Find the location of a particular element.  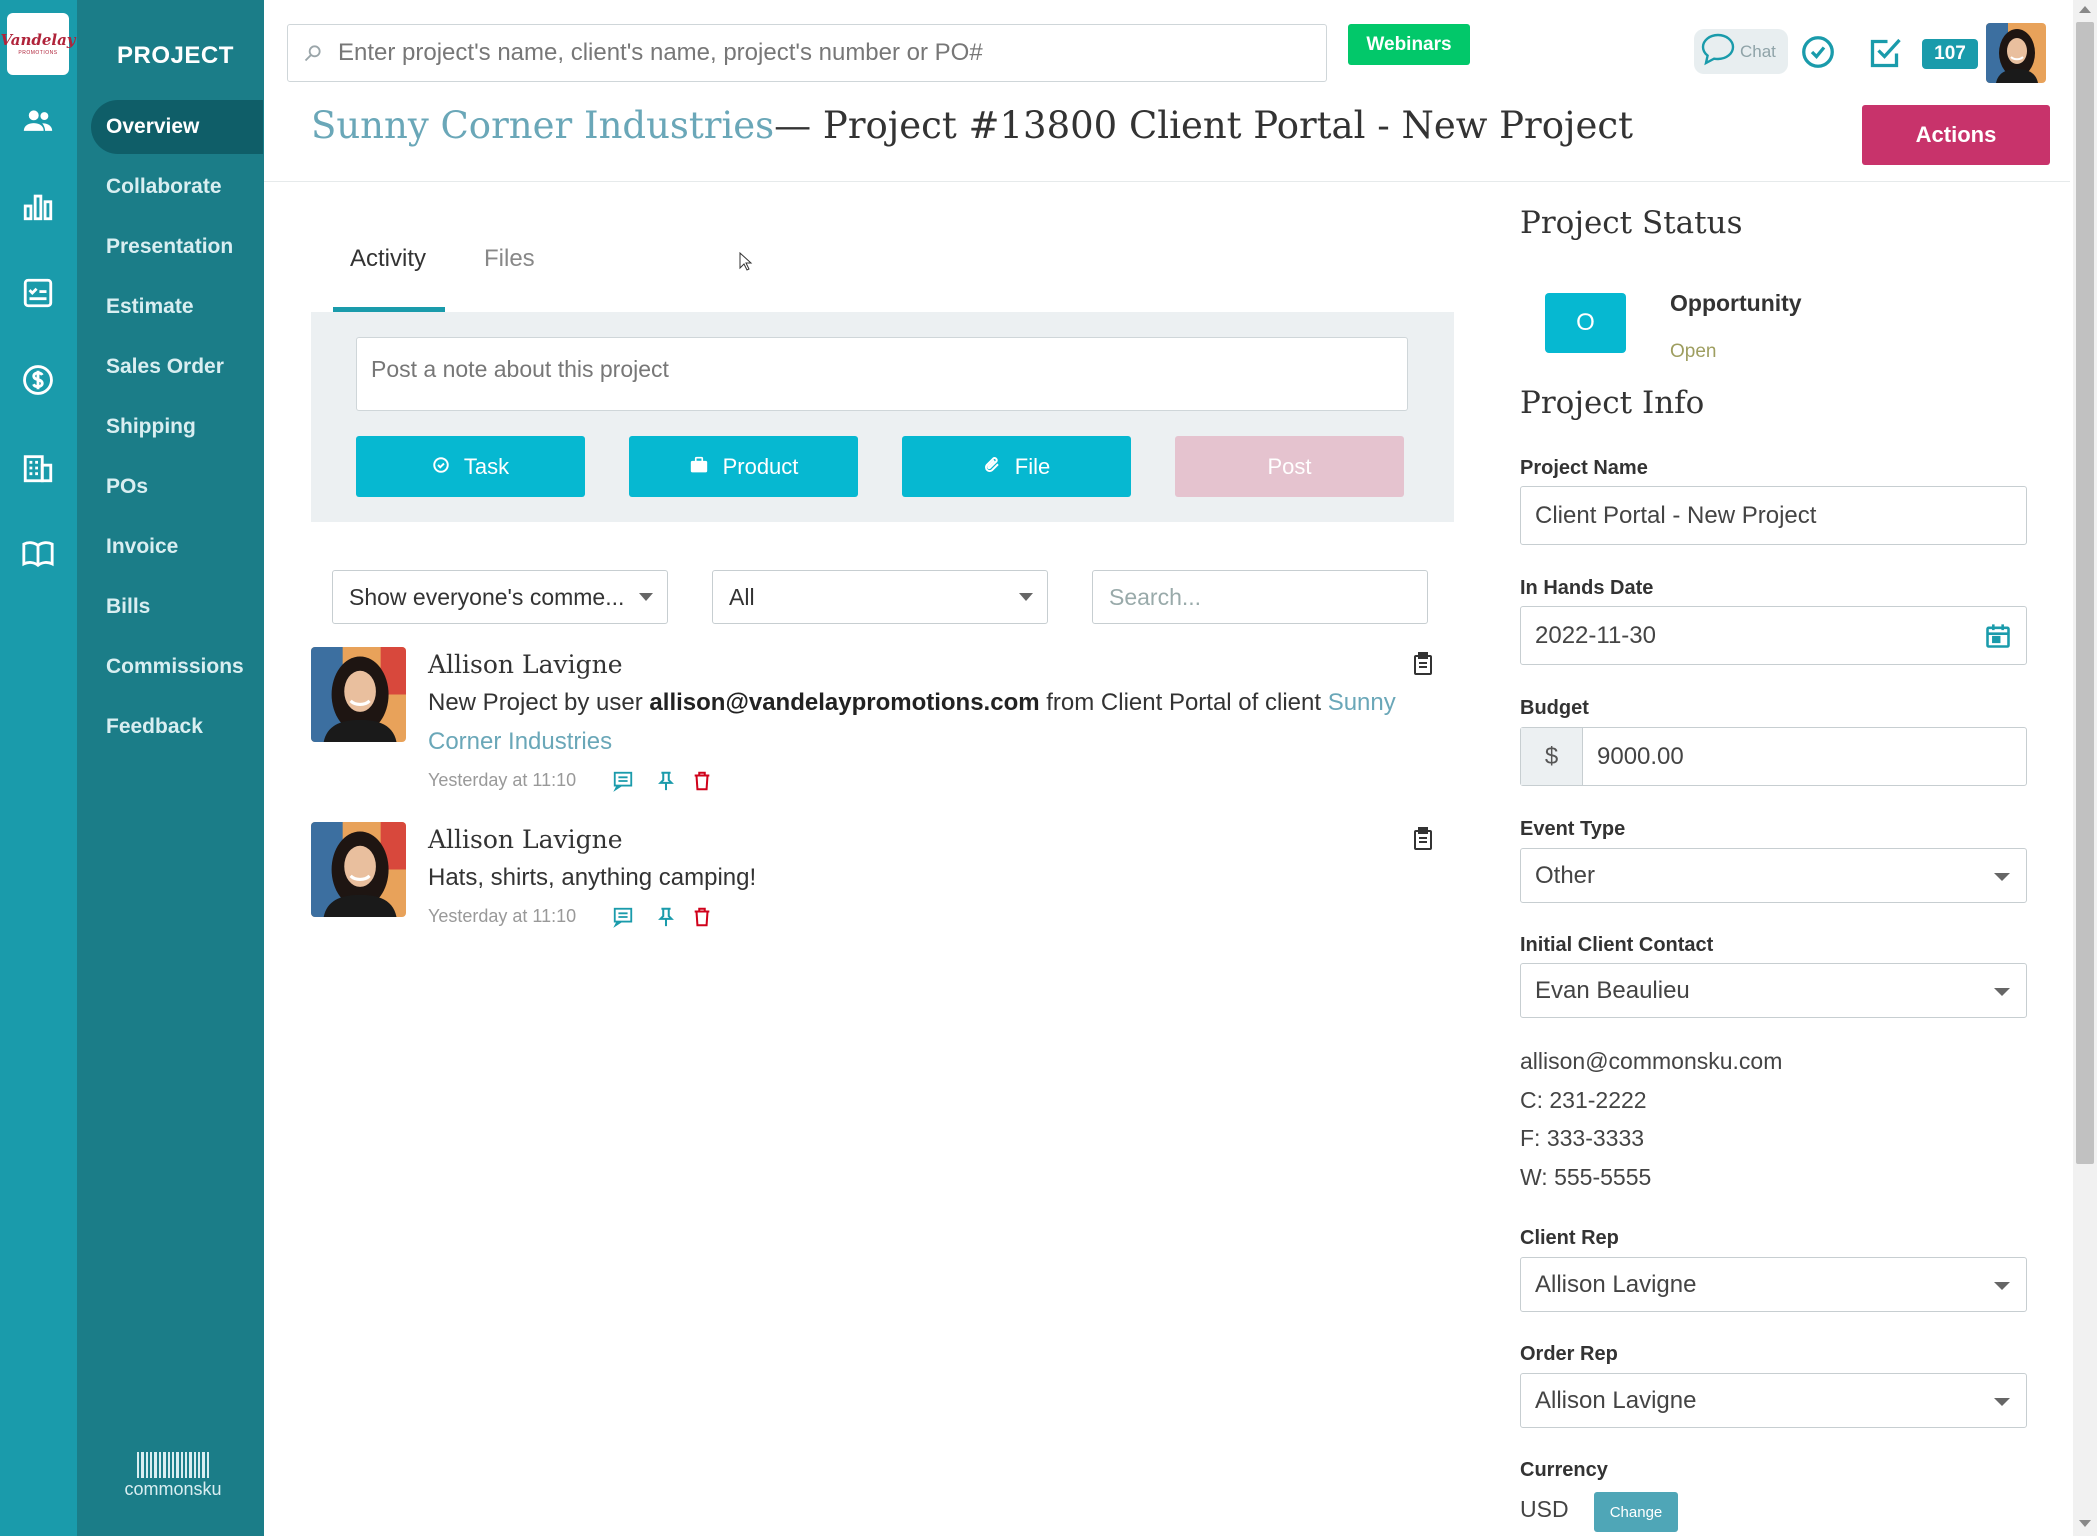

task-check-icon is located at coordinates (1886, 52).